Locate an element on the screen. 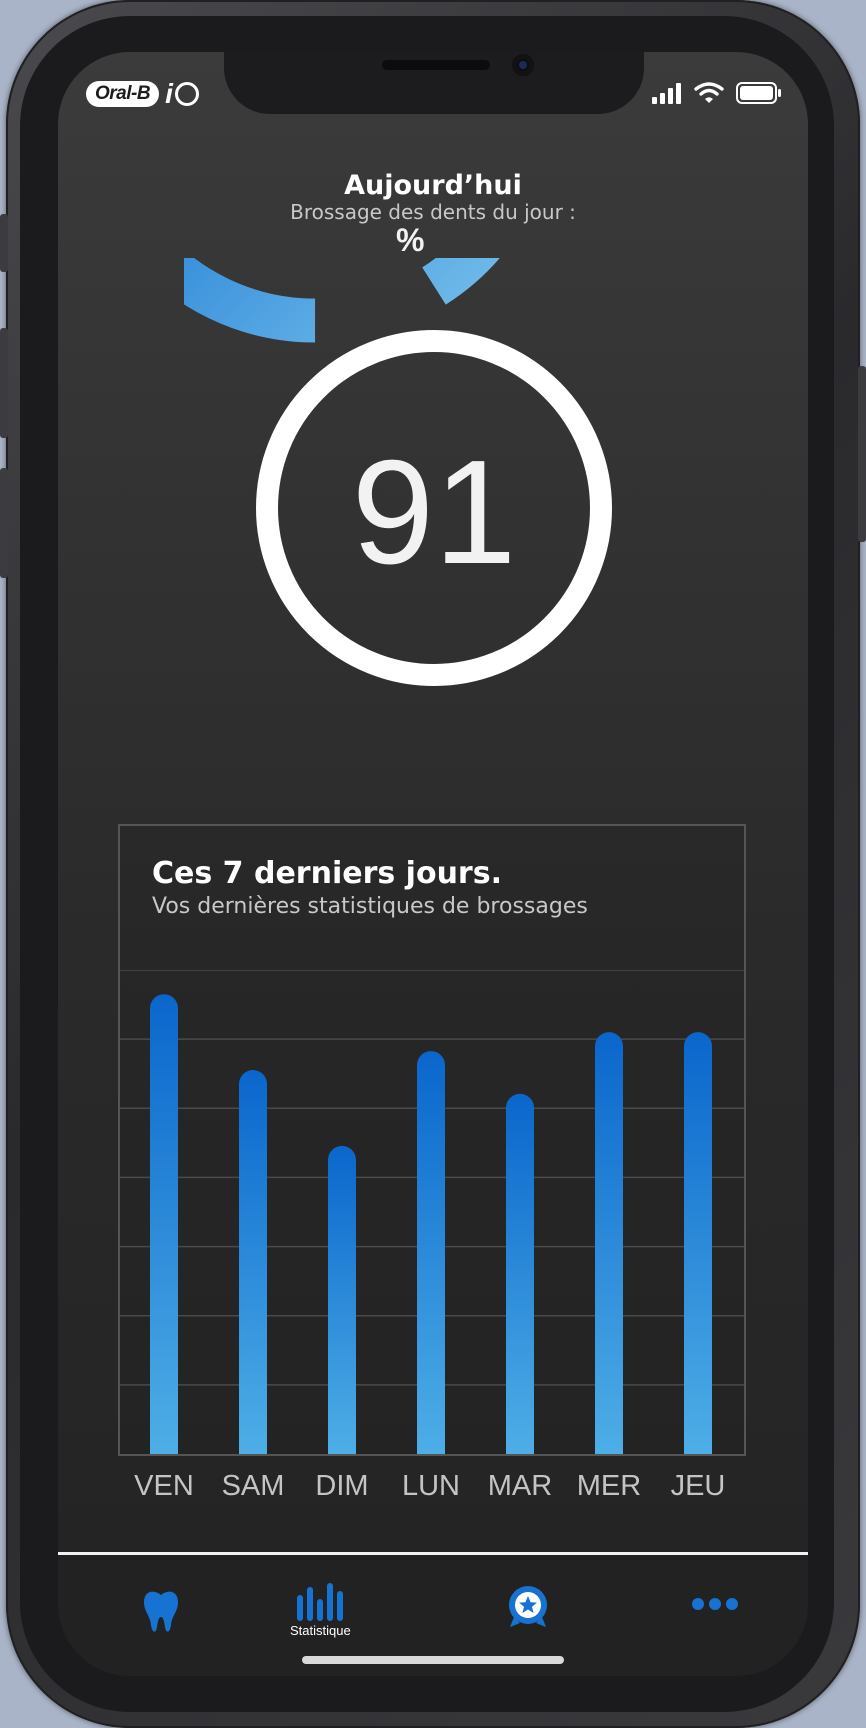  x-tick-label: DIM is located at coordinates (342, 1486).